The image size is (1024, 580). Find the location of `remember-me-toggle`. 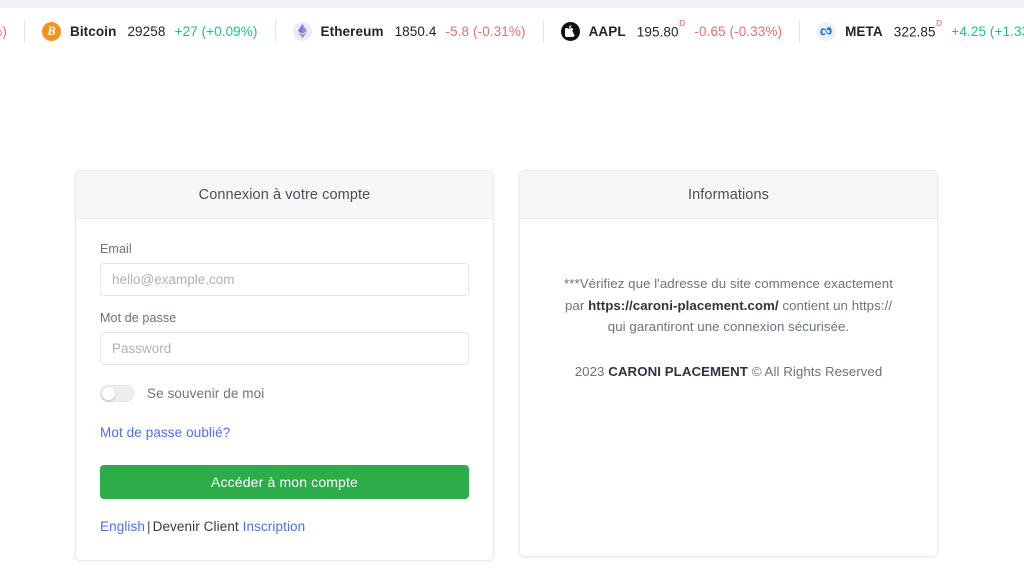

remember-me-toggle is located at coordinates (117, 393).